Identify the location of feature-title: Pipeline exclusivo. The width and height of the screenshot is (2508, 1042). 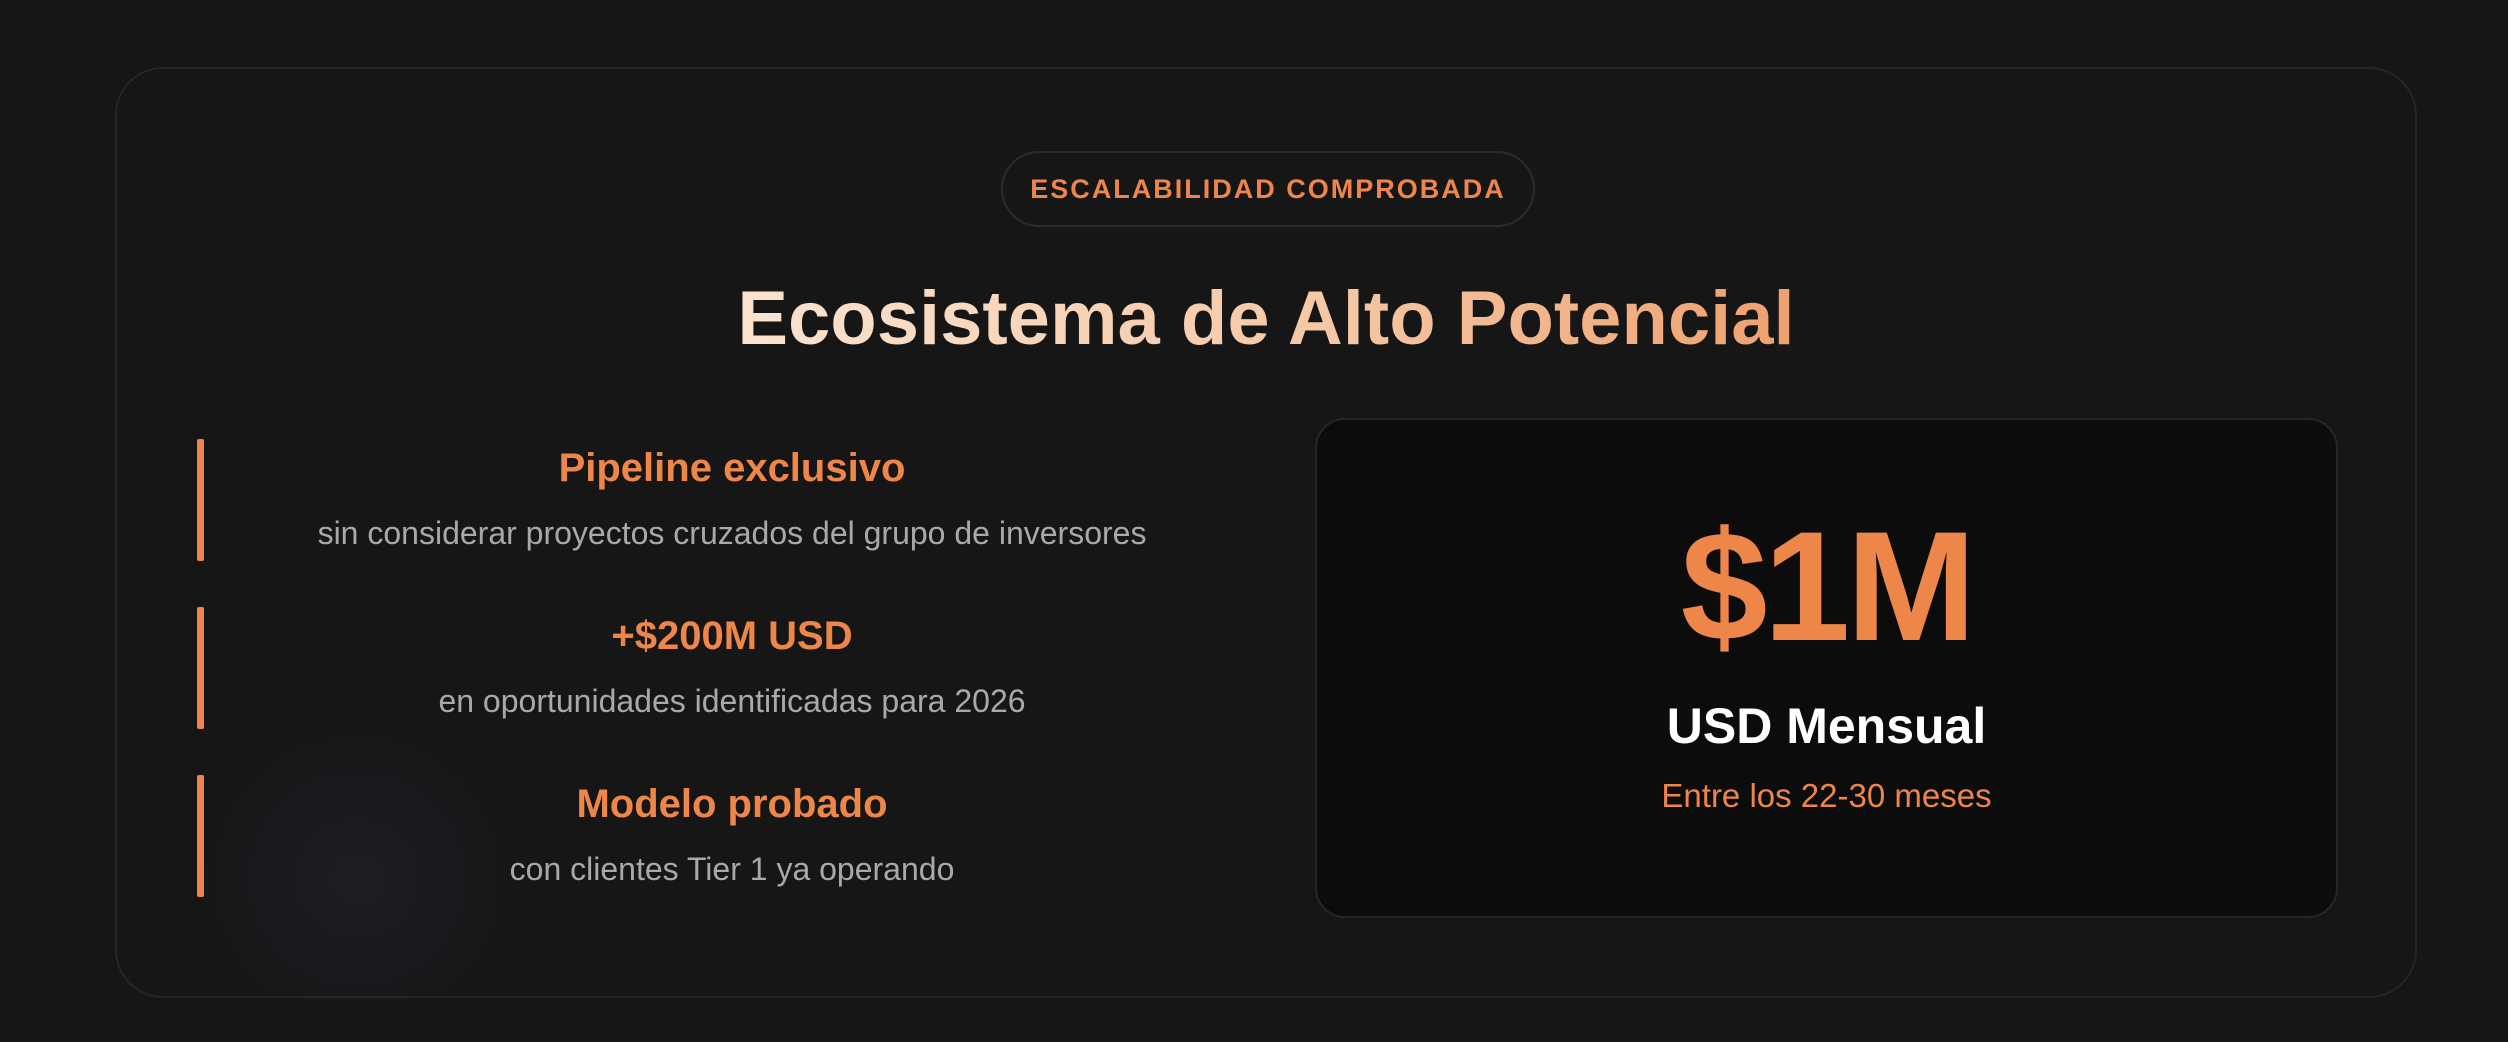
(732, 468).